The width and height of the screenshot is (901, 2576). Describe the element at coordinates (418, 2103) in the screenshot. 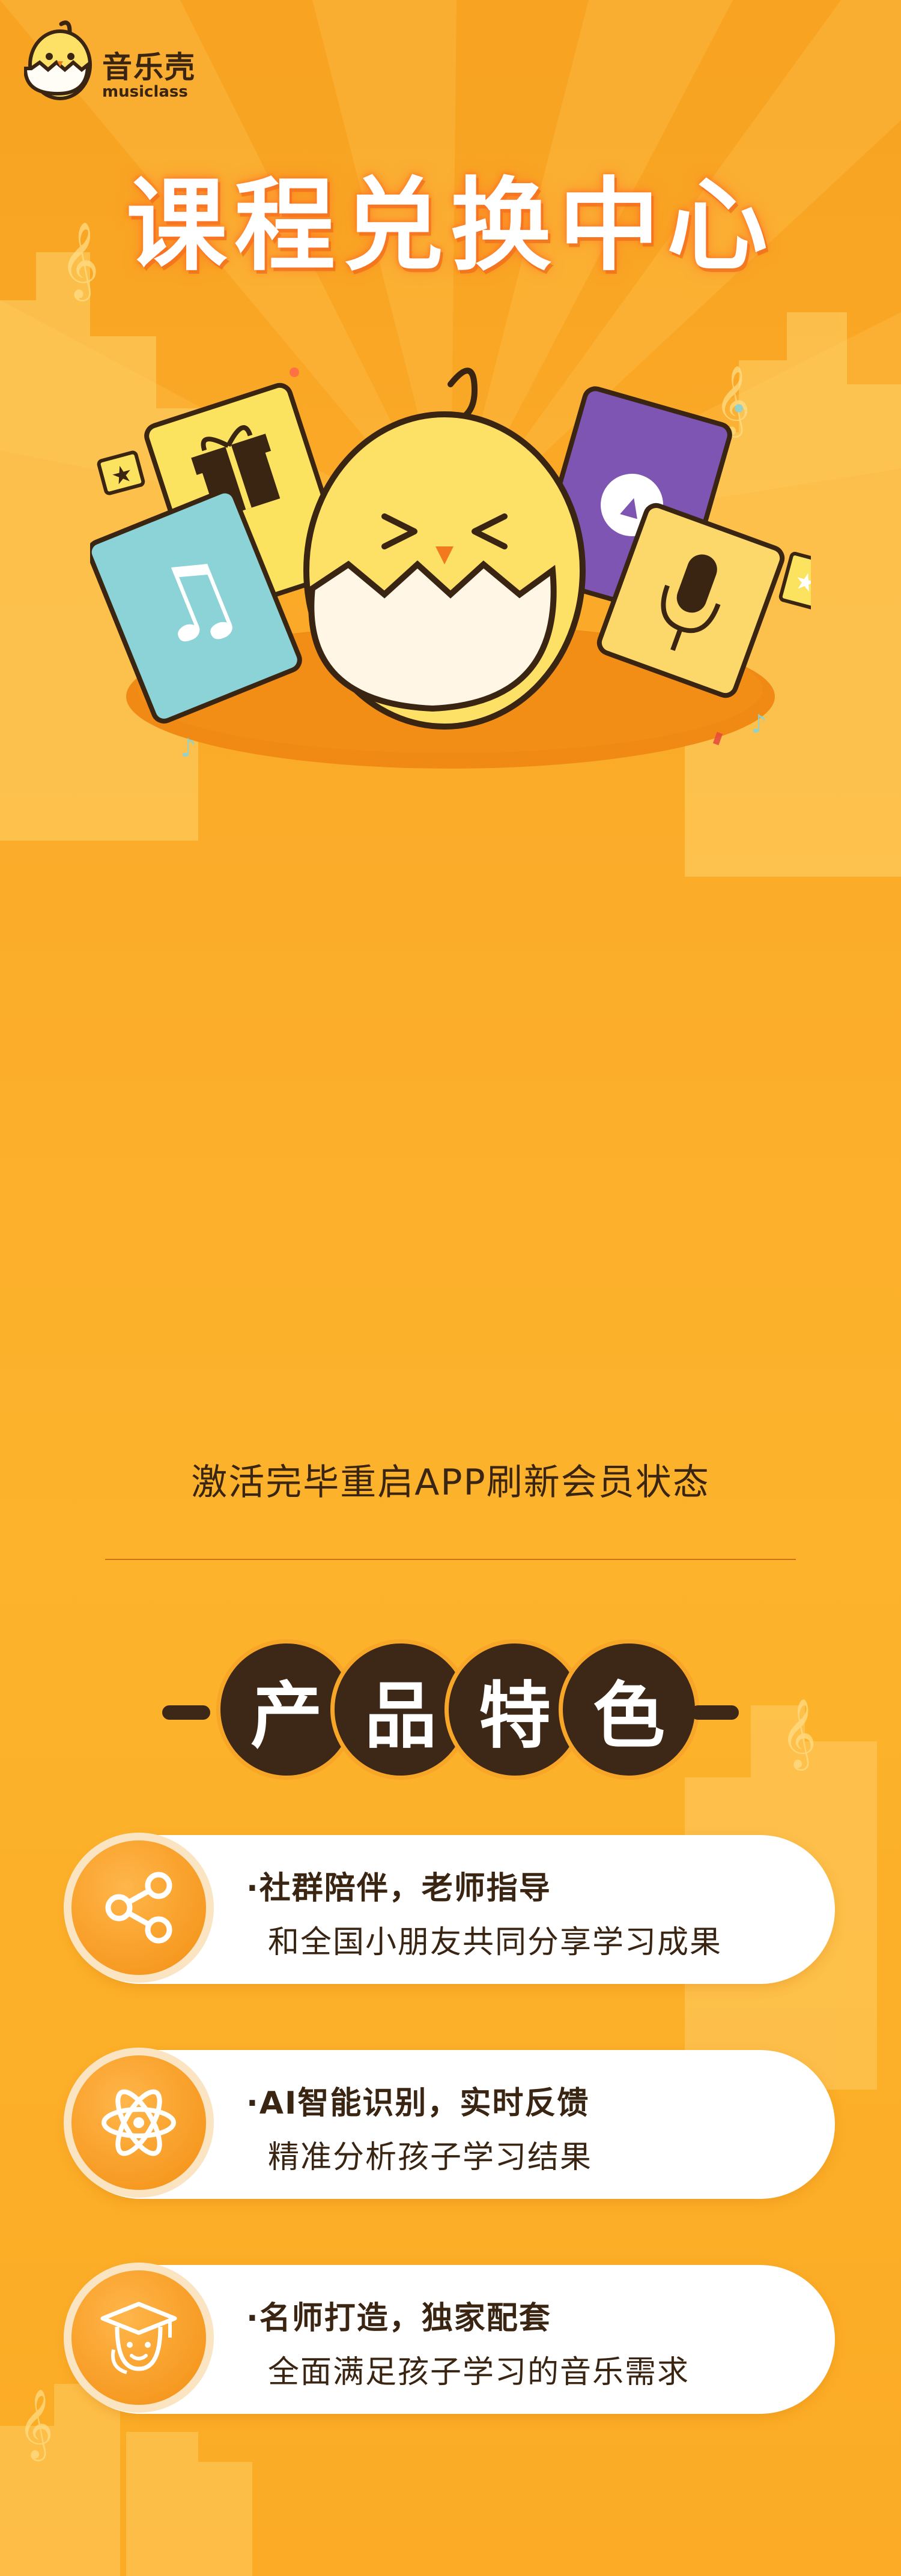

I see `feature-title: ·AI智能识别，实时反馈` at that location.